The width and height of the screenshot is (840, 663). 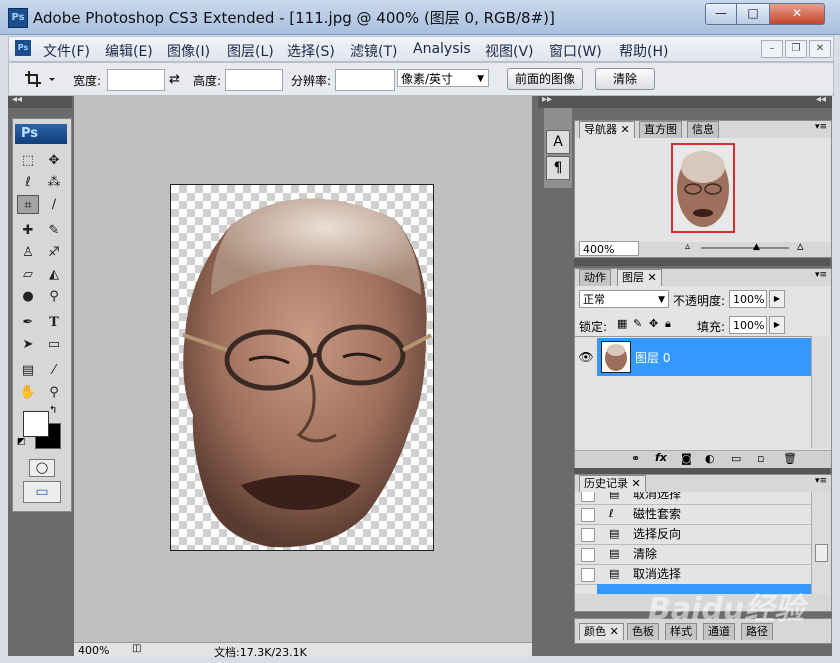 I want to click on clear-button: 清除, so click(x=625, y=79).